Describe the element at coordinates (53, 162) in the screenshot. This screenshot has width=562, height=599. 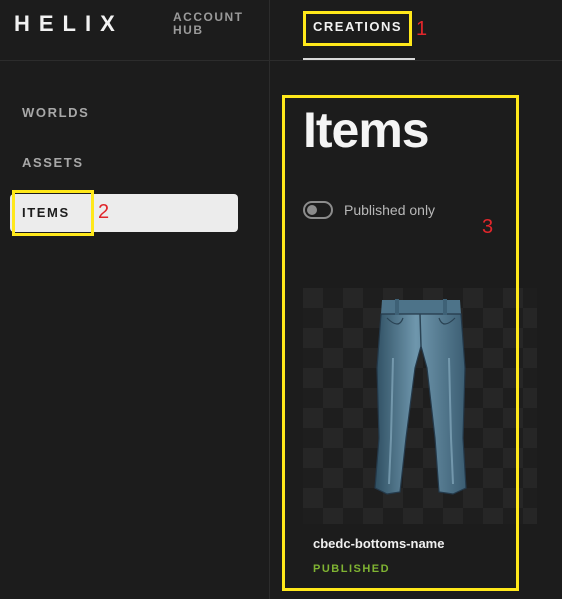
I see `sidebar-item-label: ASSETS` at that location.